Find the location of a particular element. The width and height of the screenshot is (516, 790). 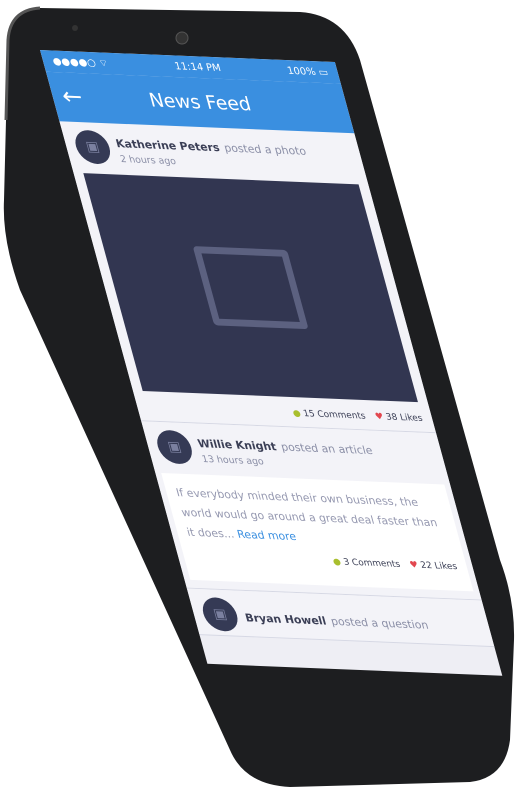

battery-status: 100% ▭ is located at coordinates (308, 71).